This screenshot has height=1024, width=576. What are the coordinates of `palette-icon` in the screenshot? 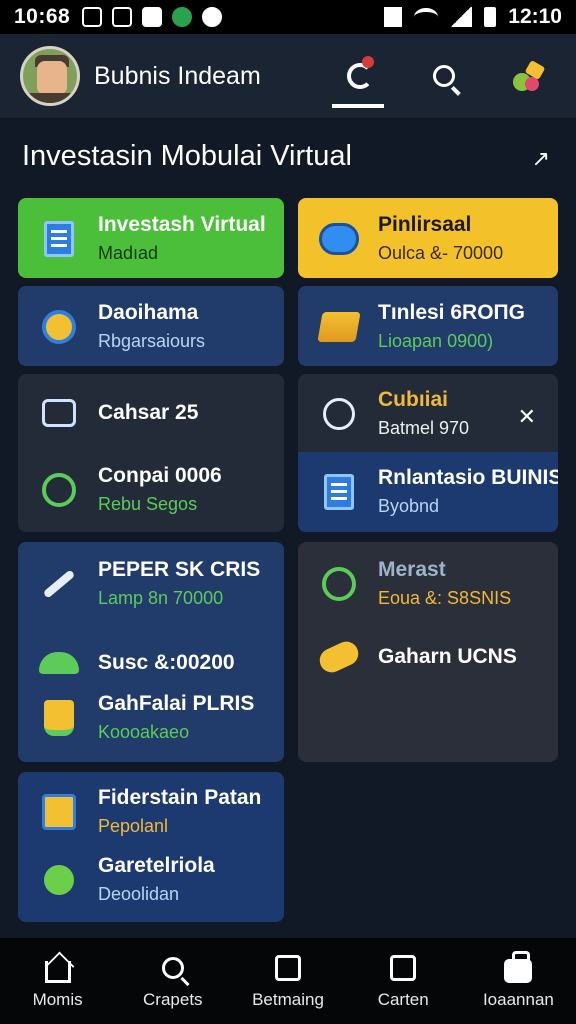 It's located at (528, 76).